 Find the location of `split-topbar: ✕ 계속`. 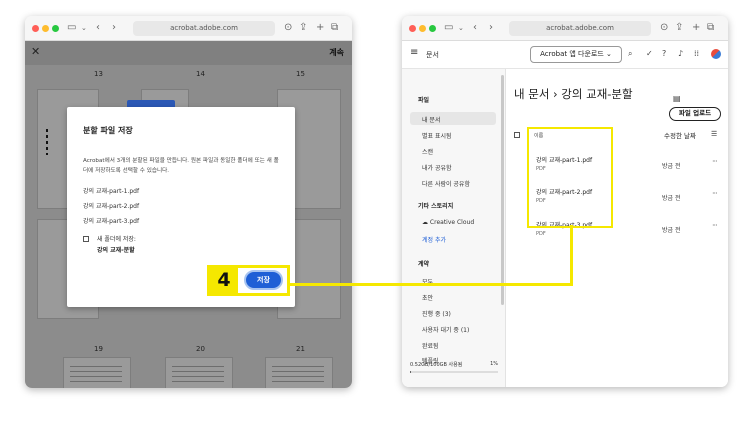

split-topbar: ✕ 계속 is located at coordinates (188, 53).